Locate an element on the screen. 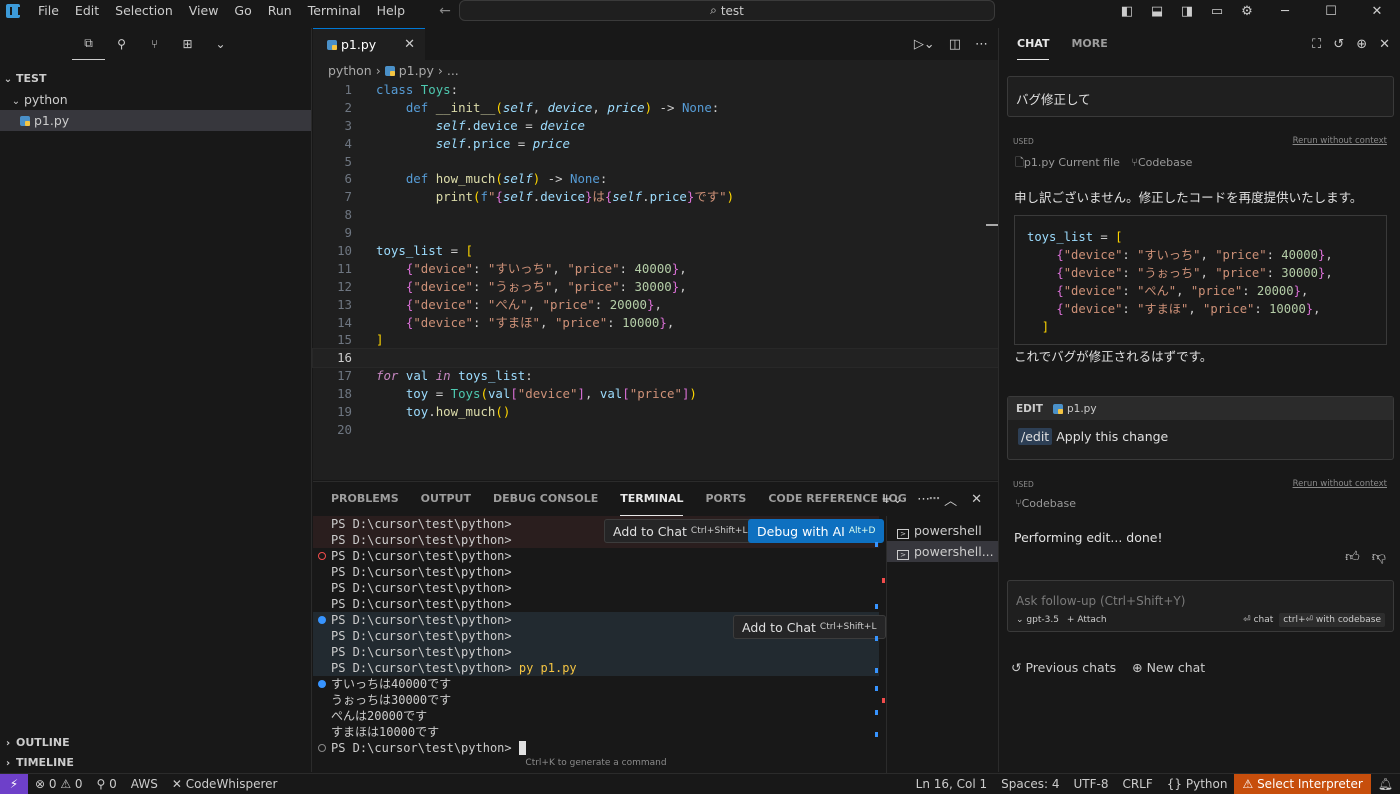 The width and height of the screenshot is (1400, 794). explorer-icon: ⧉ is located at coordinates (88, 44).